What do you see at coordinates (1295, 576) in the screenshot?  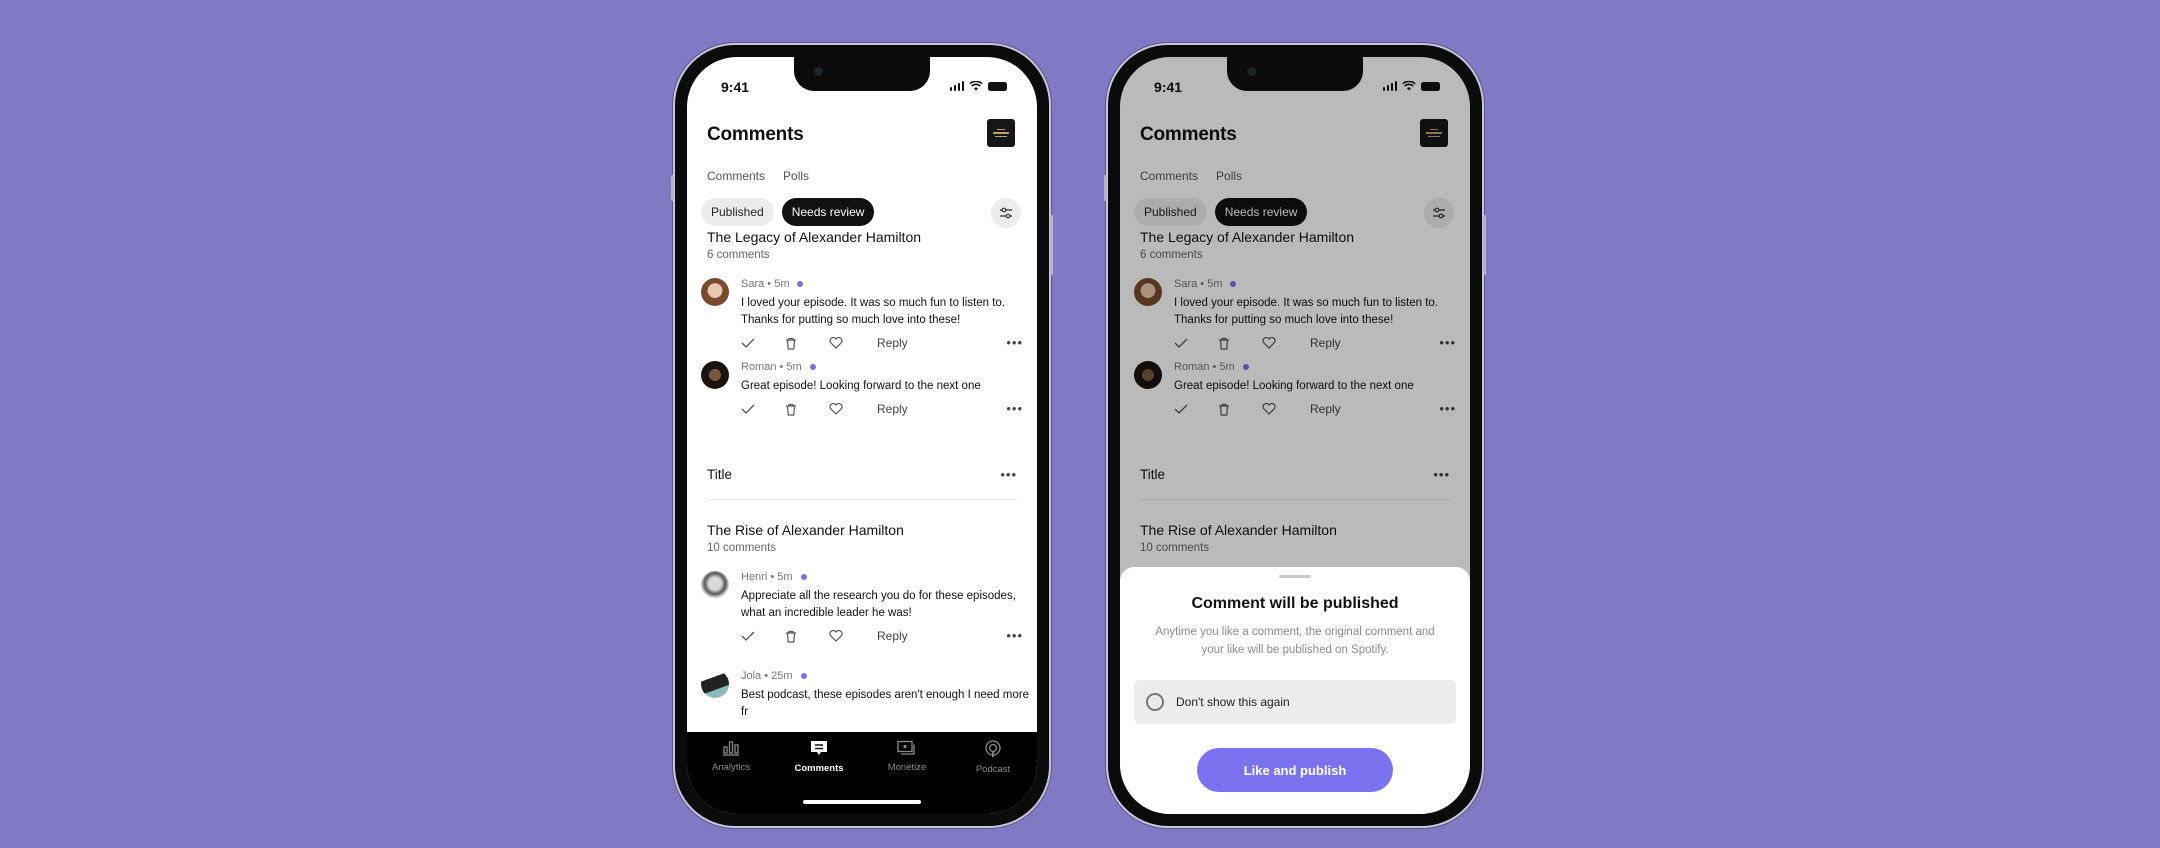 I see `sheet-drag-handle` at bounding box center [1295, 576].